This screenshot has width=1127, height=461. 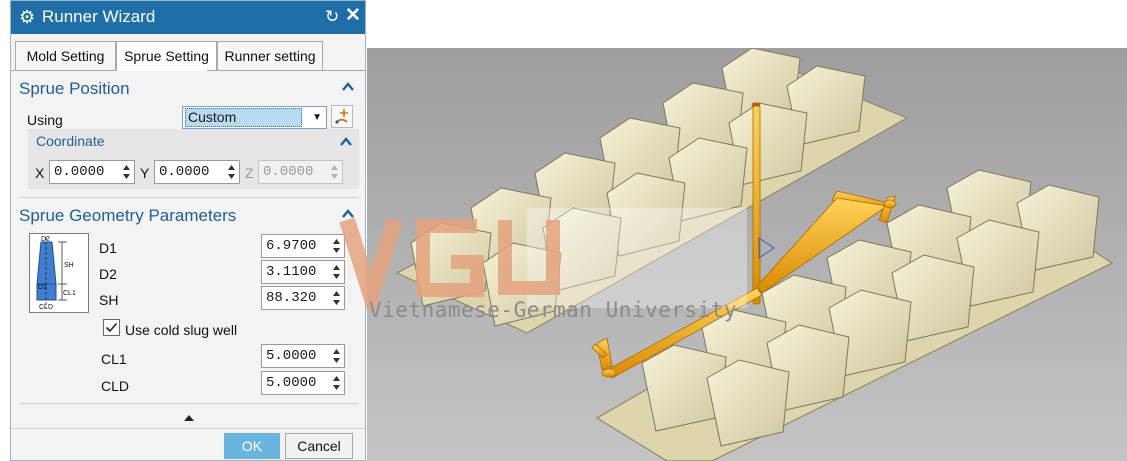 I want to click on z-input: 0.0000, so click(x=300, y=172).